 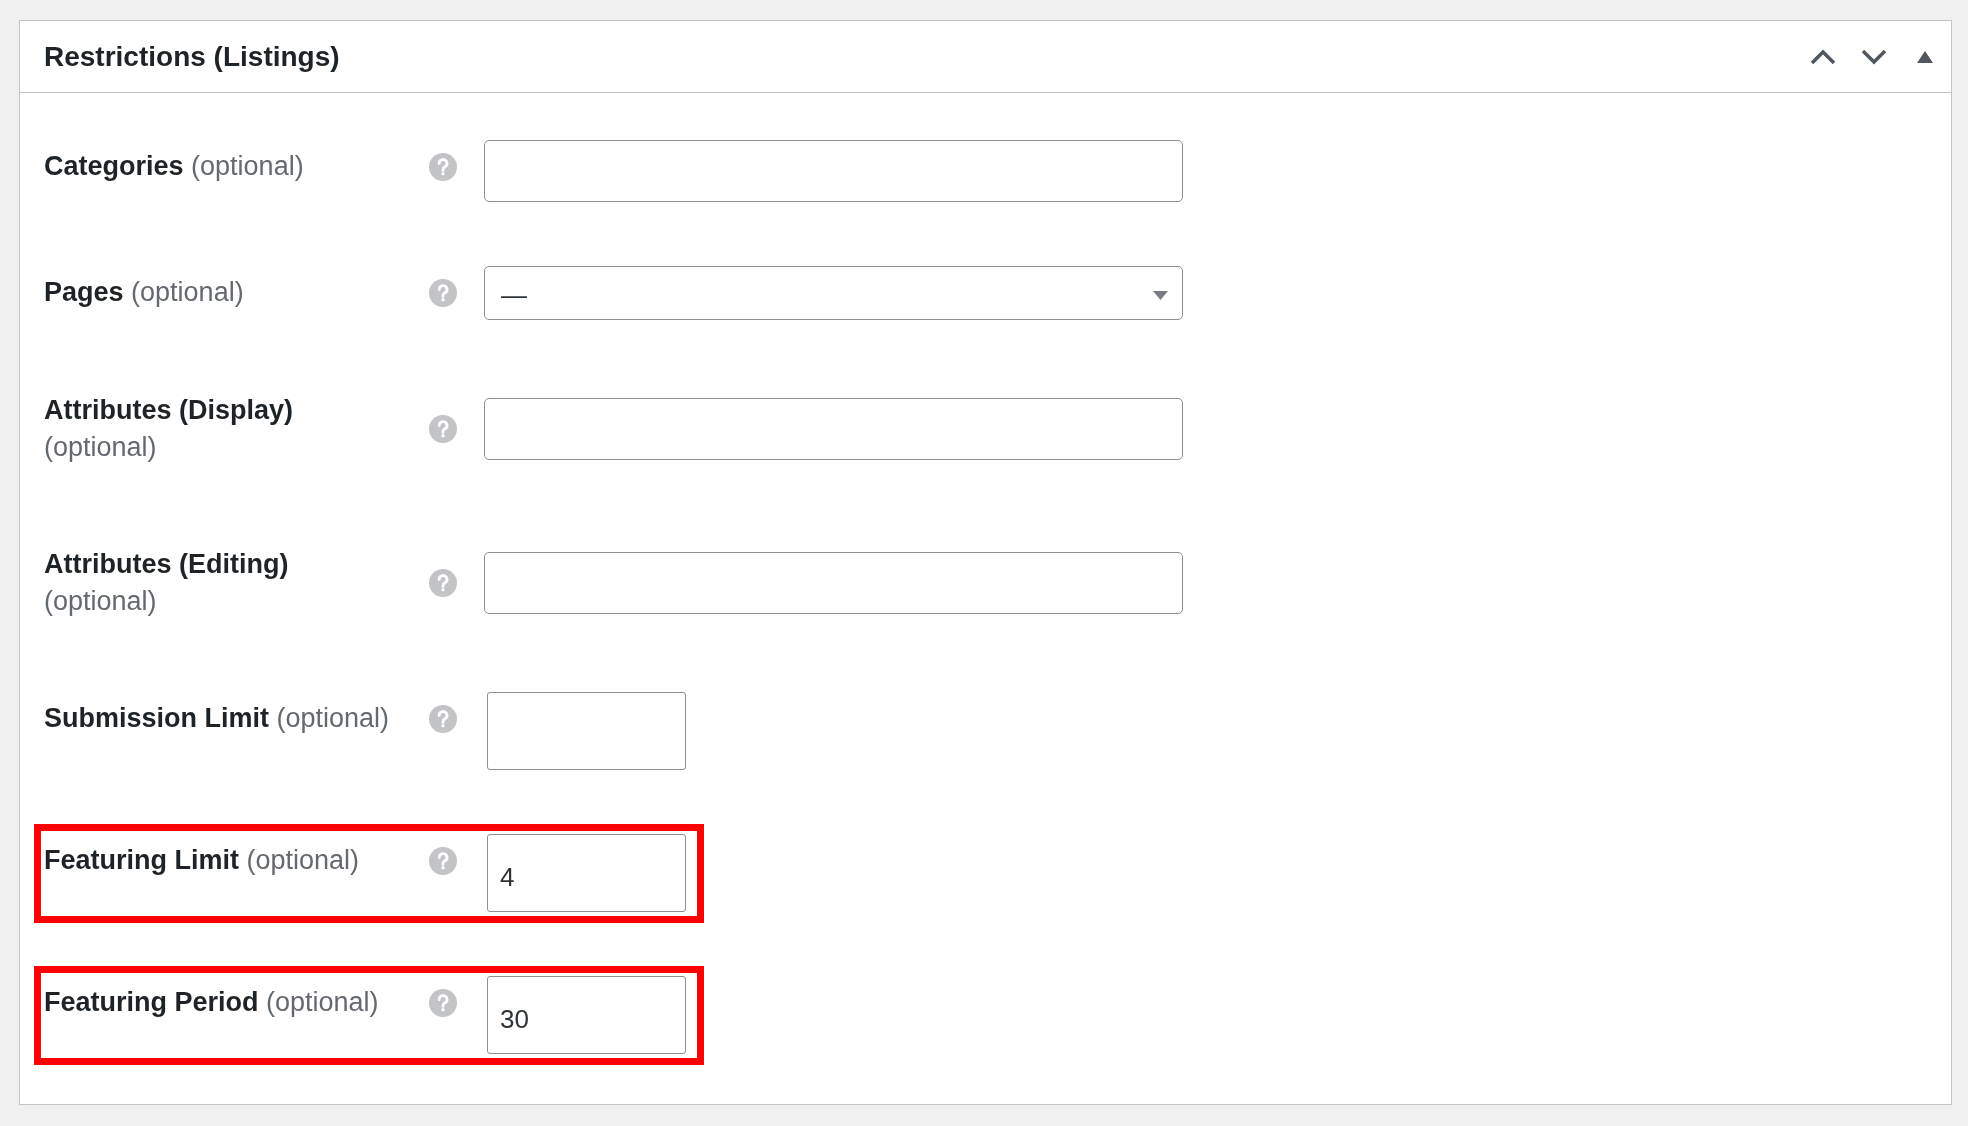 What do you see at coordinates (586, 731) in the screenshot?
I see `number-field` at bounding box center [586, 731].